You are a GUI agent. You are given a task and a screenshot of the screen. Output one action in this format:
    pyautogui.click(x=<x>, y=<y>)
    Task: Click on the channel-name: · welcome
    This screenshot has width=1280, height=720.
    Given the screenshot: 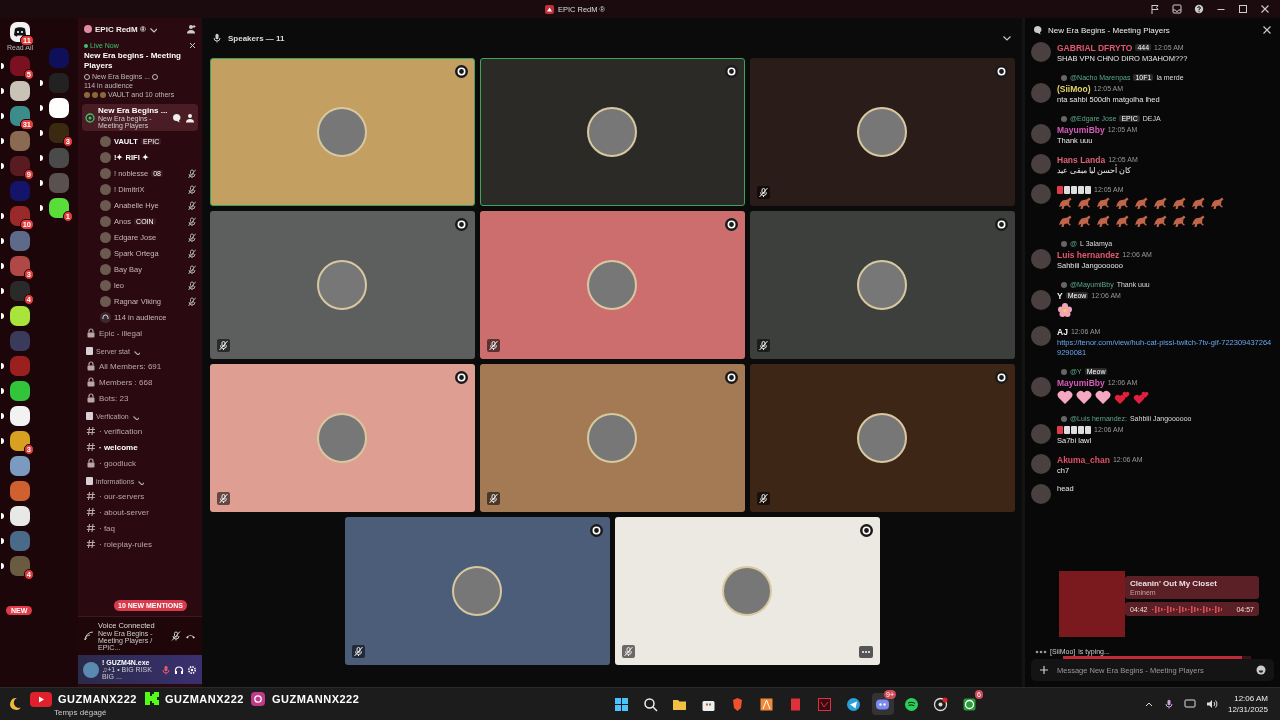 What is the action you would take?
    pyautogui.click(x=118, y=447)
    